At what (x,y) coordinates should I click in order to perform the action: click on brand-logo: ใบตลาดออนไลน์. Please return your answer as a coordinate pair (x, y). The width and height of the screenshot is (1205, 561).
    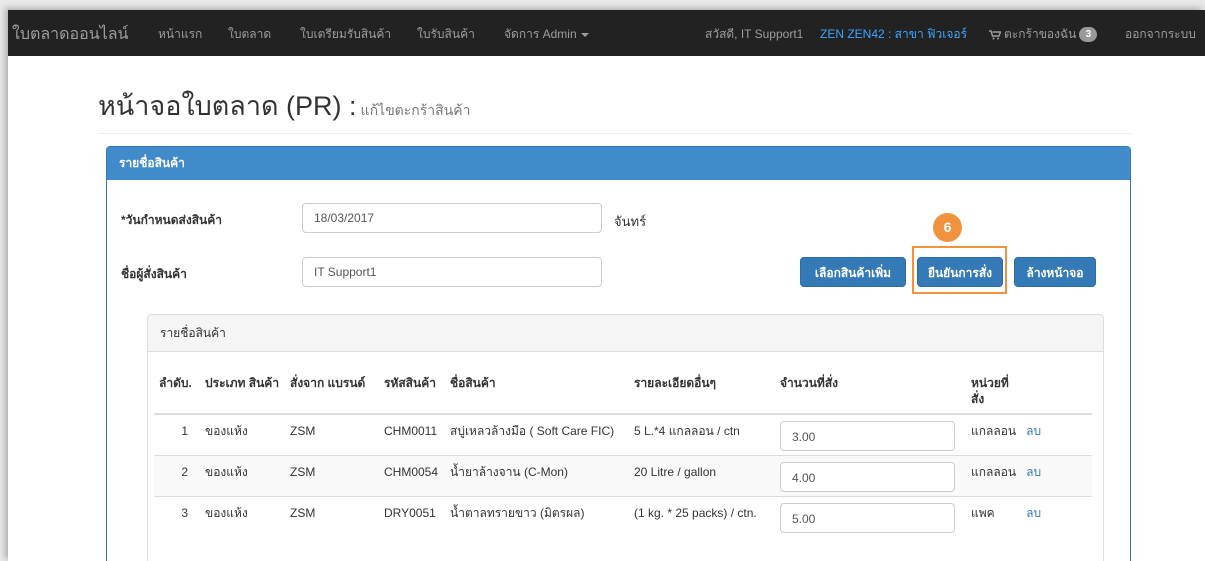
    Looking at the image, I should click on (70, 34).